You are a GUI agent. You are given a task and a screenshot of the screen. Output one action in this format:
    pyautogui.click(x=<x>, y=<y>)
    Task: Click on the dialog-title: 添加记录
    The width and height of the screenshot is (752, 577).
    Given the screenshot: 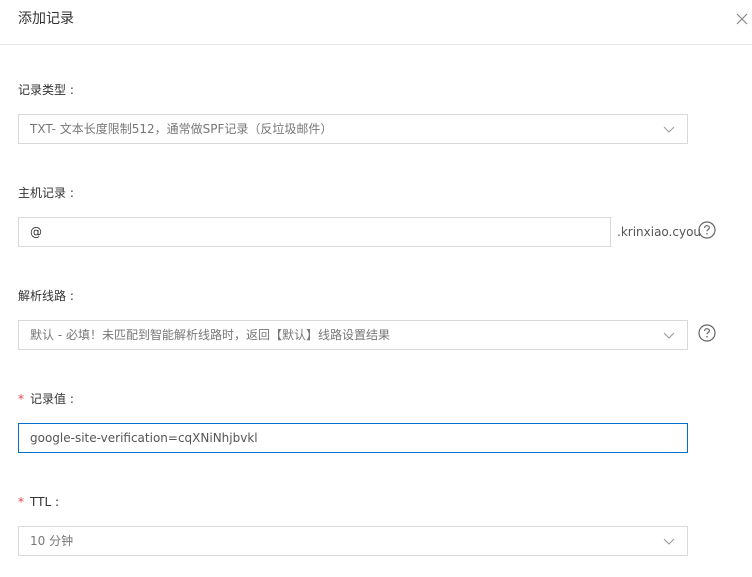 What is the action you would take?
    pyautogui.click(x=46, y=19)
    